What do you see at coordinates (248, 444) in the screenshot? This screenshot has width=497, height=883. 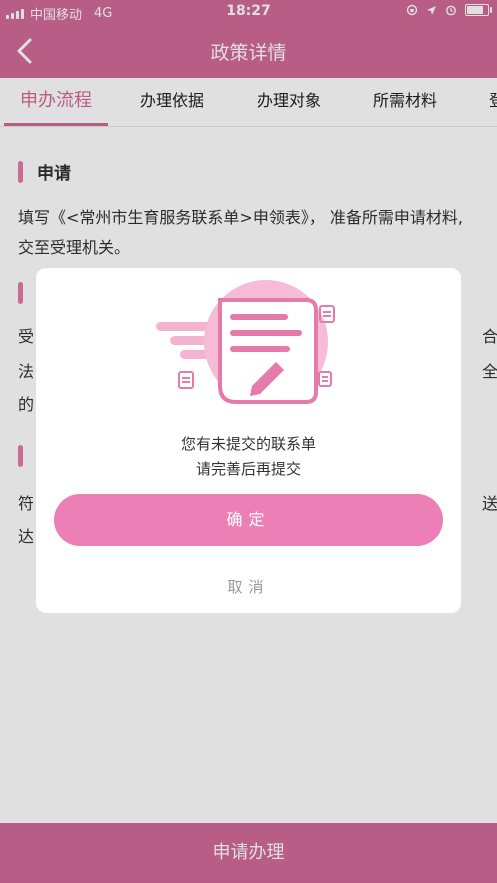 I see `dialog-message-line1: 您有未提交的联系单` at bounding box center [248, 444].